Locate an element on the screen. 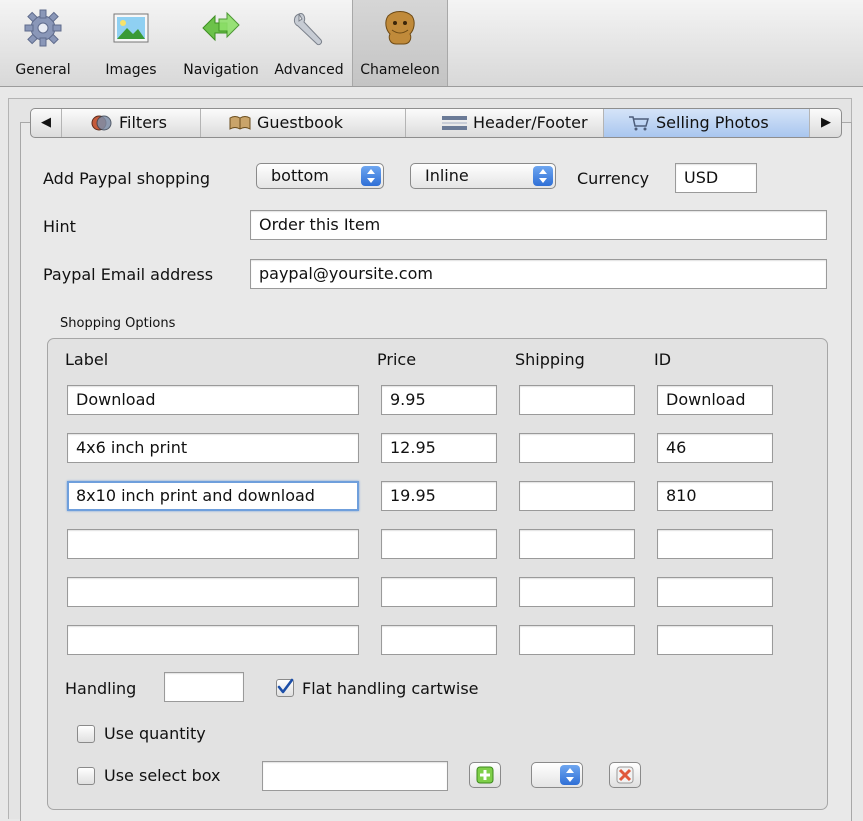  position-popup: bottom is located at coordinates (320, 176).